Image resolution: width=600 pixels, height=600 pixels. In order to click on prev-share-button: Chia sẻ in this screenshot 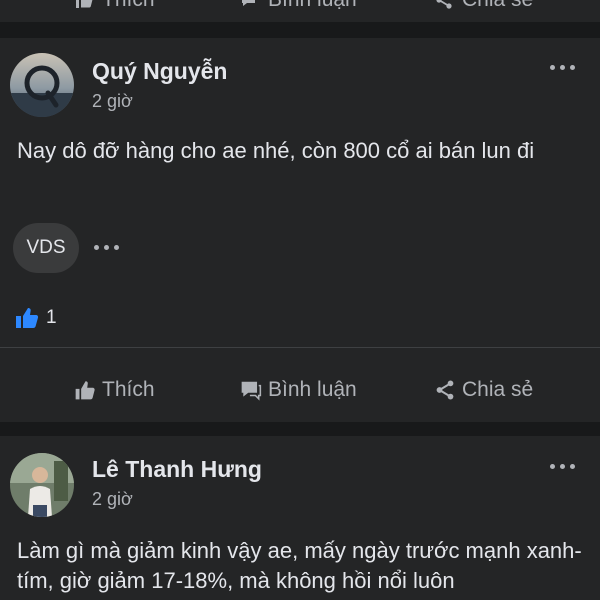, I will do `click(483, 6)`.